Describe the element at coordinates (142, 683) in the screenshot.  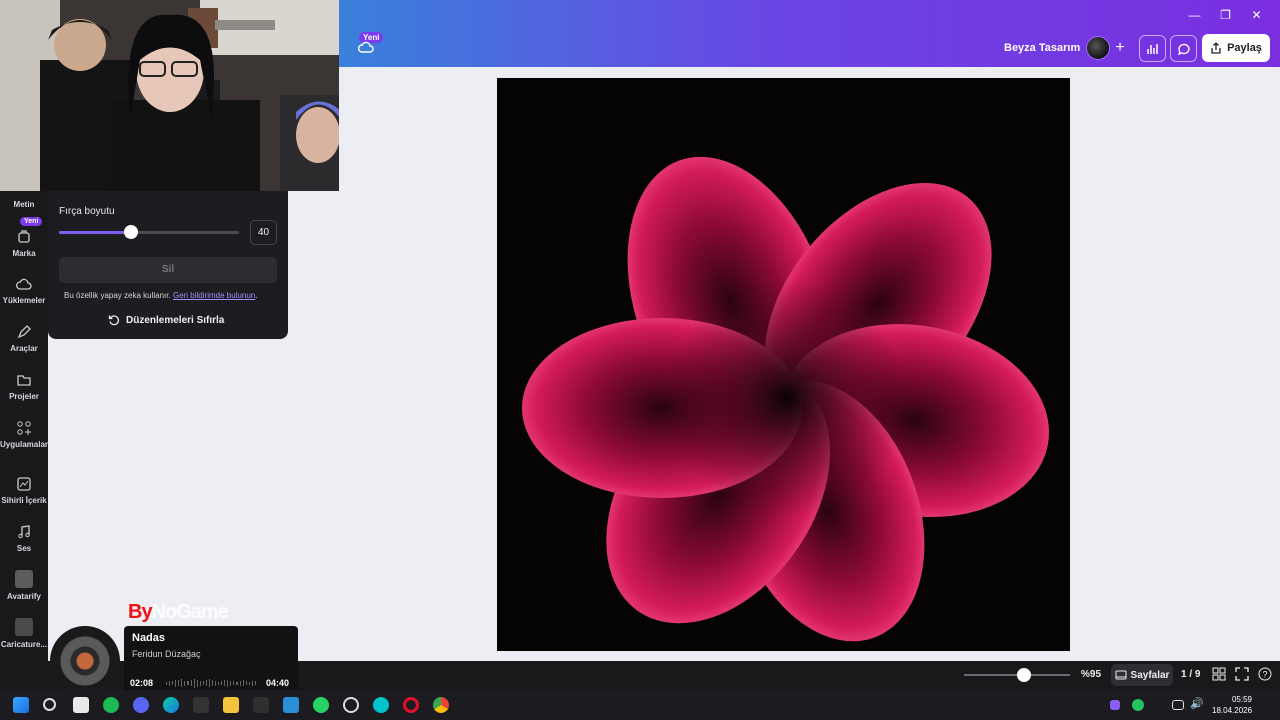
I see `elapsed-time: 02:08` at that location.